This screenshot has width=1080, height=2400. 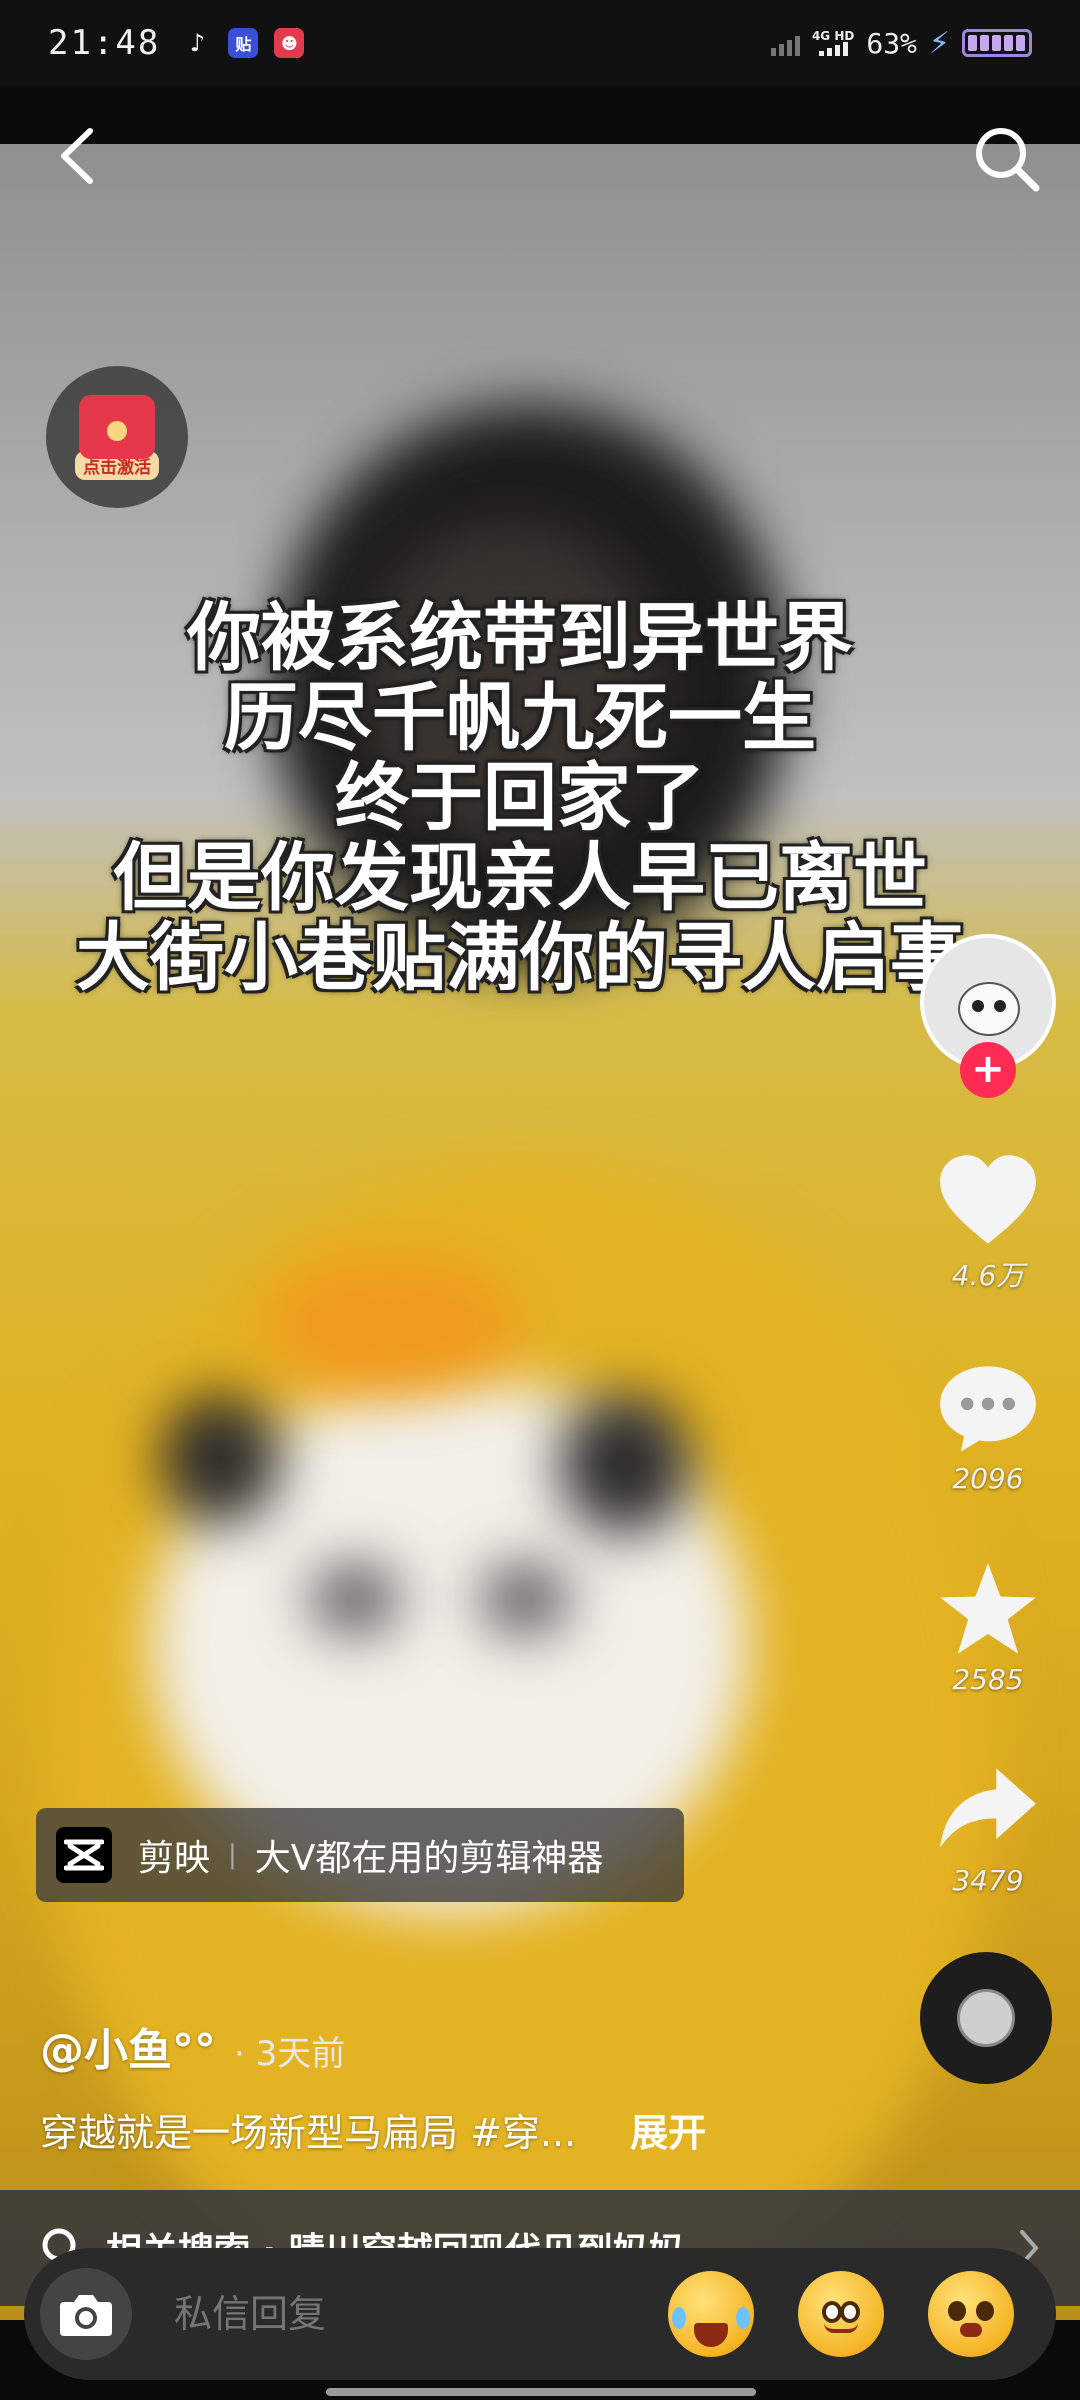 I want to click on post-time: · 3天前, so click(x=290, y=2054).